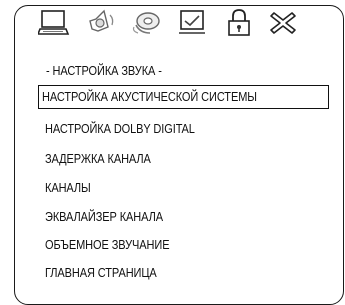 The height and width of the screenshot is (305, 345). Describe the element at coordinates (104, 71) in the screenshot. I see `menu-title: - НАСТРОЙКА ЗВУКА -` at that location.